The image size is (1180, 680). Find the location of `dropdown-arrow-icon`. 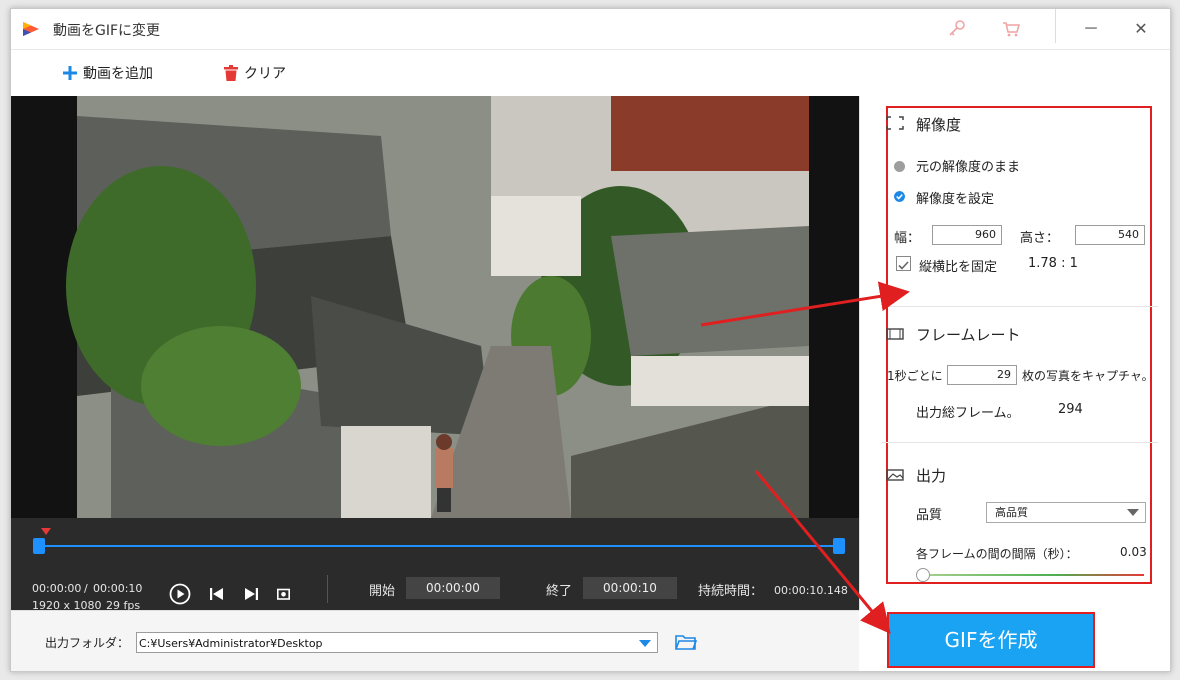

dropdown-arrow-icon is located at coordinates (645, 643).